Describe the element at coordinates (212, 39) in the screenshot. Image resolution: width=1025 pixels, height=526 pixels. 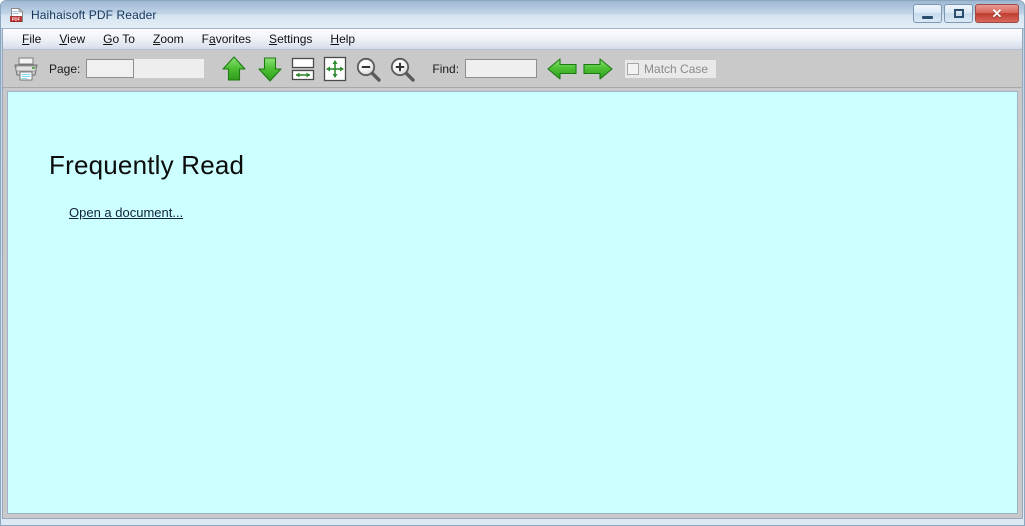
I see `menu-accel-favorites: a` at that location.